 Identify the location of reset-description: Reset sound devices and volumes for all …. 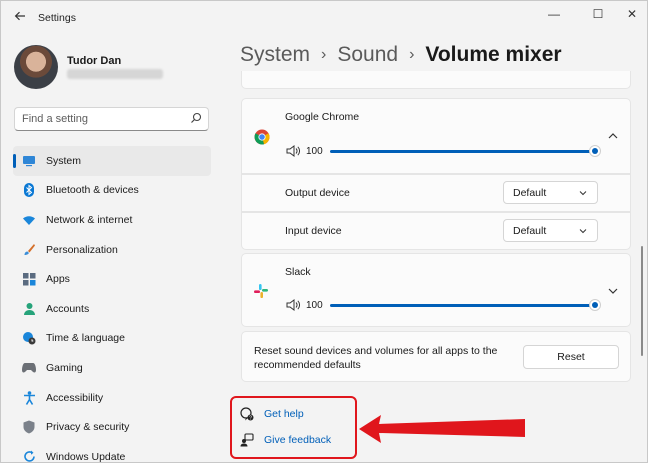
(376, 358).